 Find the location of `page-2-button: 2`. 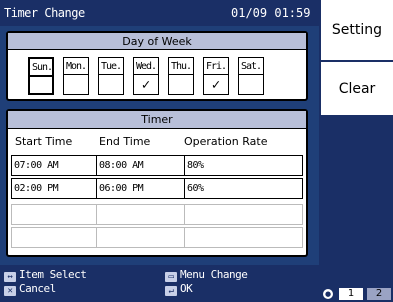

page-2-button: 2 is located at coordinates (379, 294).